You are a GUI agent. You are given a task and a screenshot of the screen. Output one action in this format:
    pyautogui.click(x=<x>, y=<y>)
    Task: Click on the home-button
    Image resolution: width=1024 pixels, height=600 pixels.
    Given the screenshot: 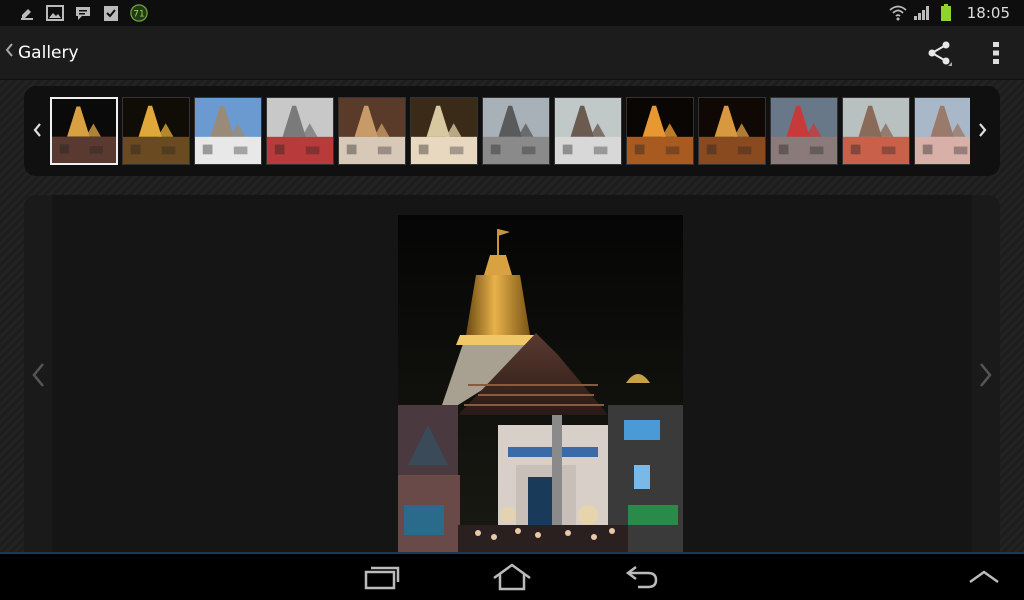 What is the action you would take?
    pyautogui.click(x=512, y=577)
    